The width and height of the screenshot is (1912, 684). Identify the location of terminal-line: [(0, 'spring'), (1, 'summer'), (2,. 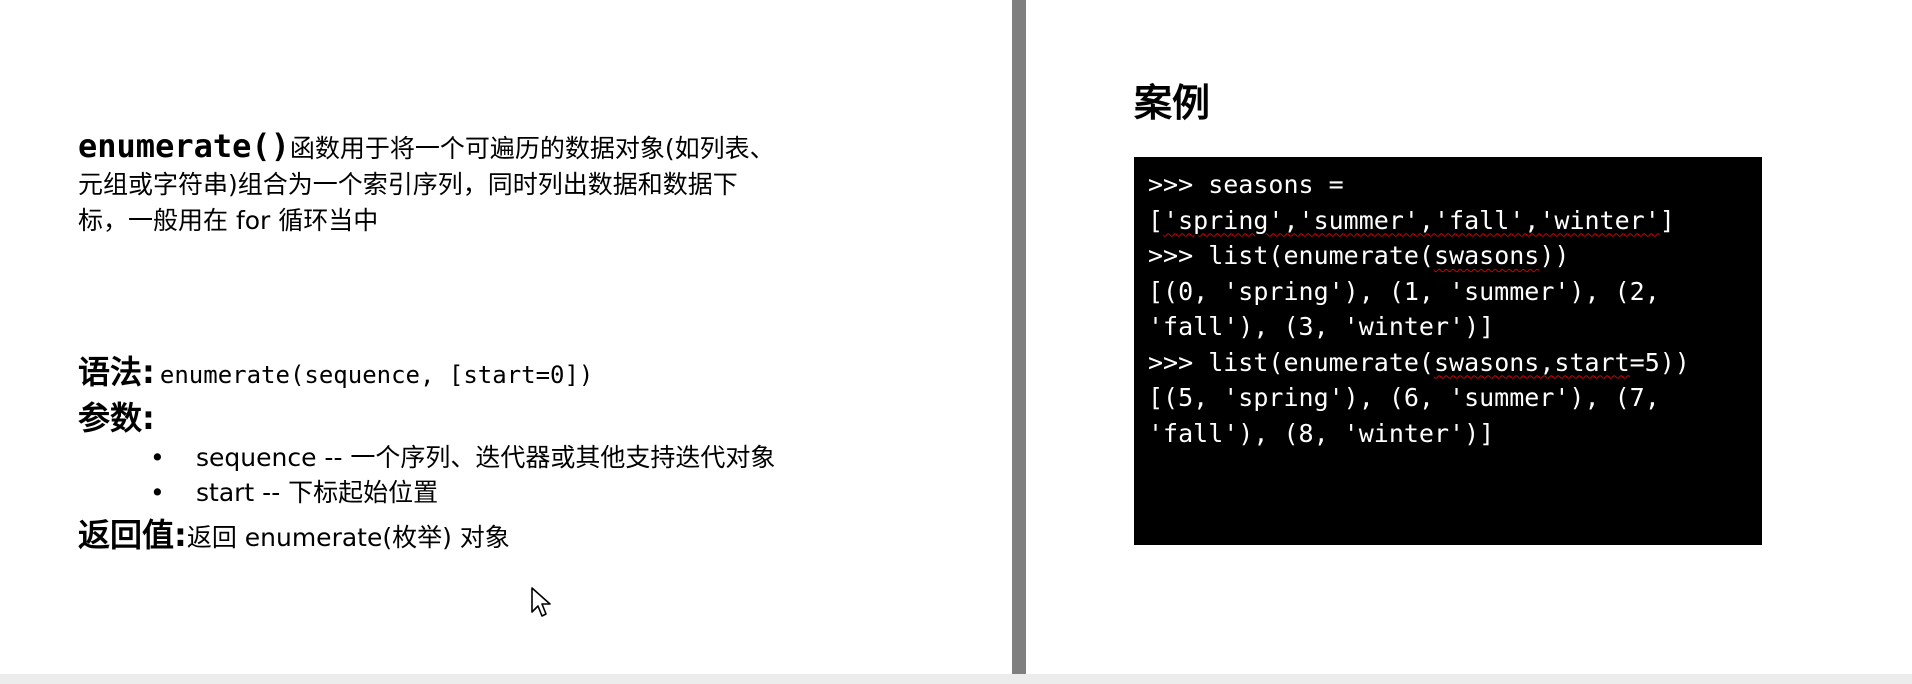
(1404, 291).